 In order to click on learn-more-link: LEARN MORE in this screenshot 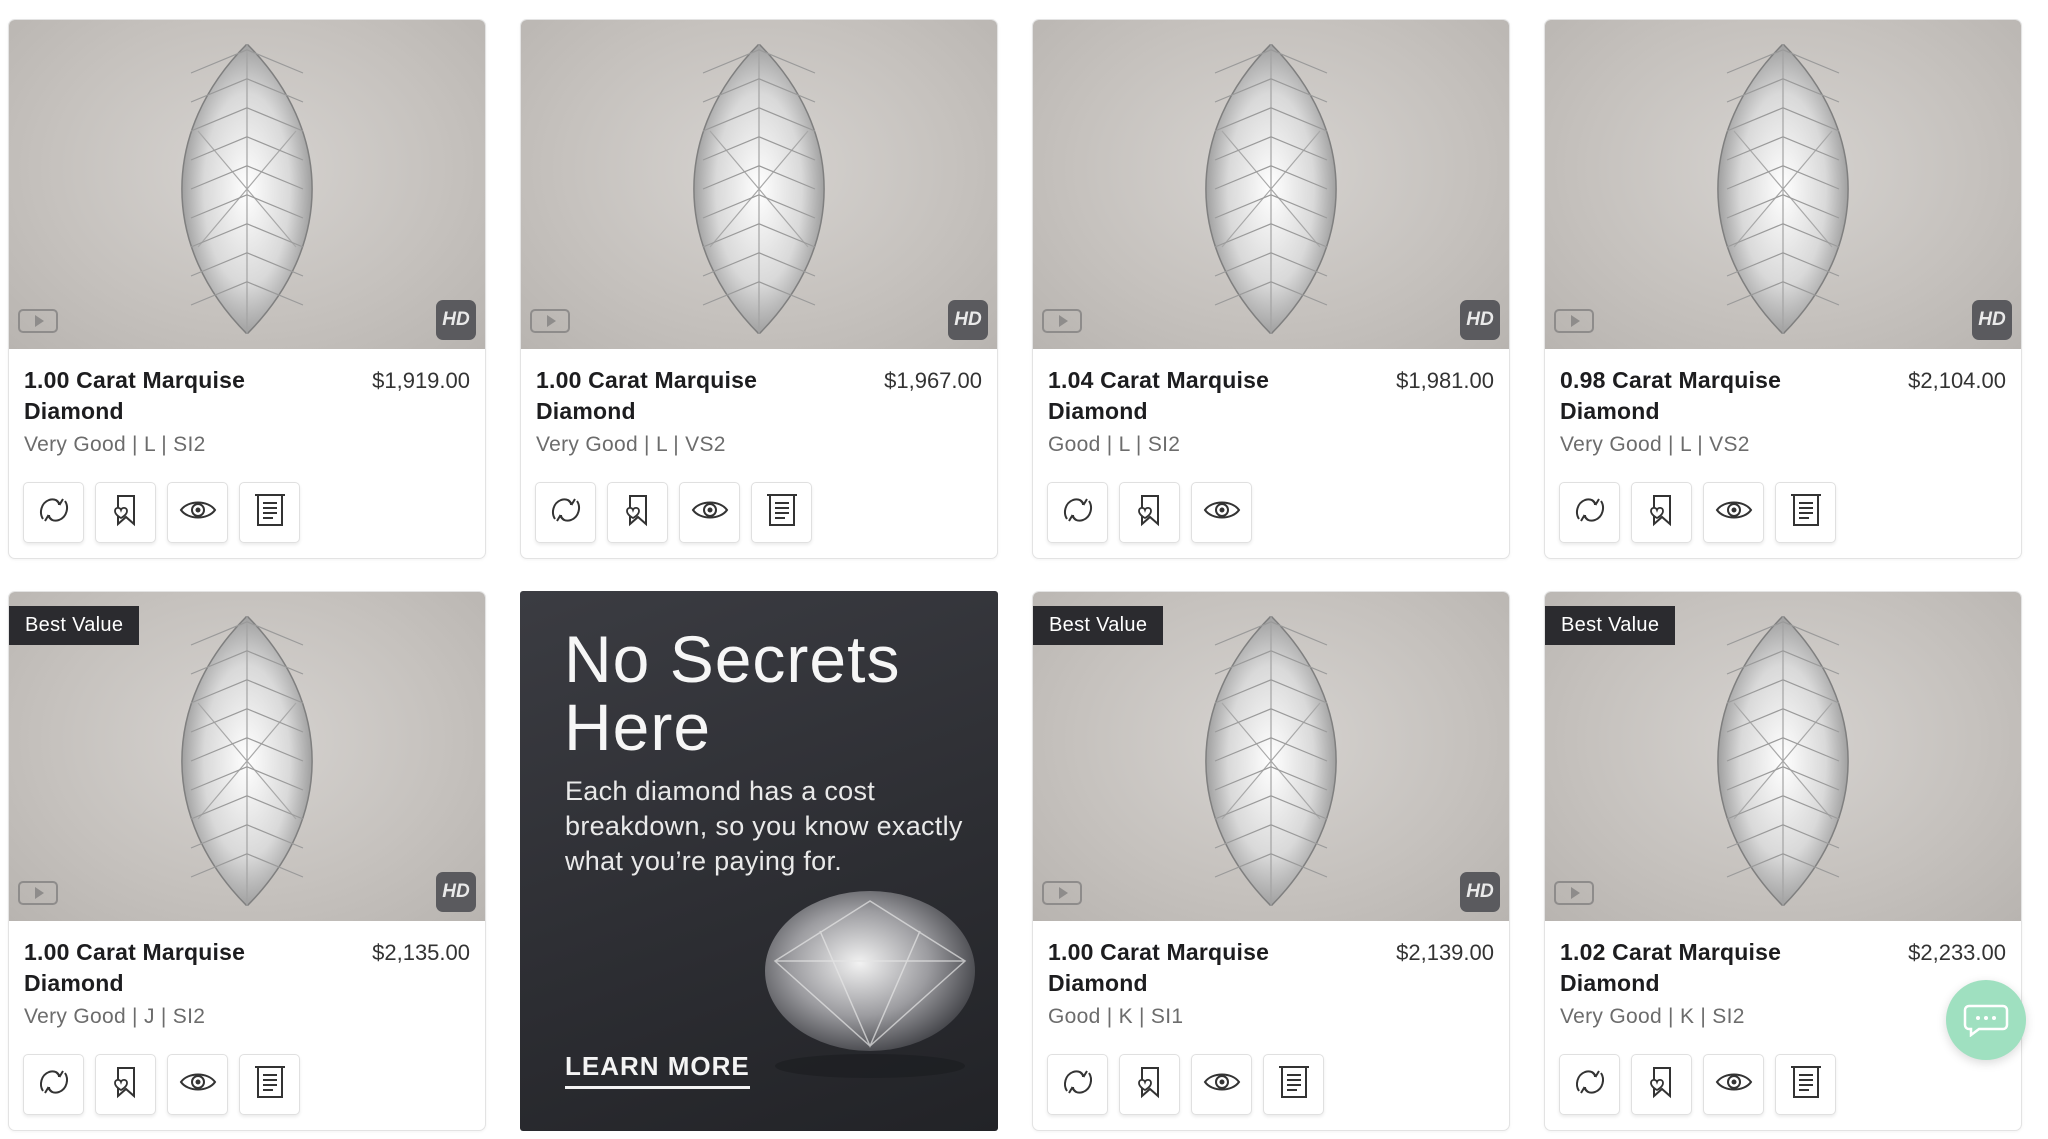, I will do `click(657, 1070)`.